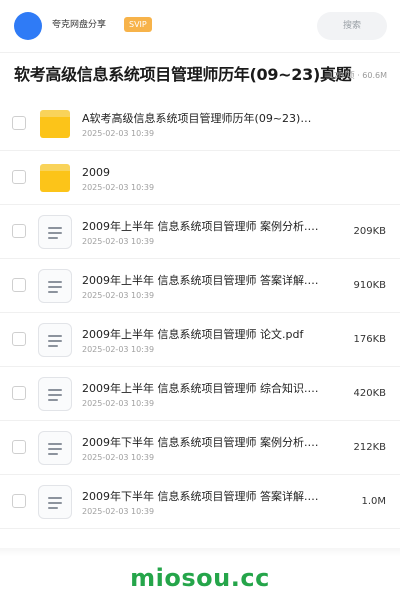 The height and width of the screenshot is (600, 400). I want to click on avatar, so click(28, 26).